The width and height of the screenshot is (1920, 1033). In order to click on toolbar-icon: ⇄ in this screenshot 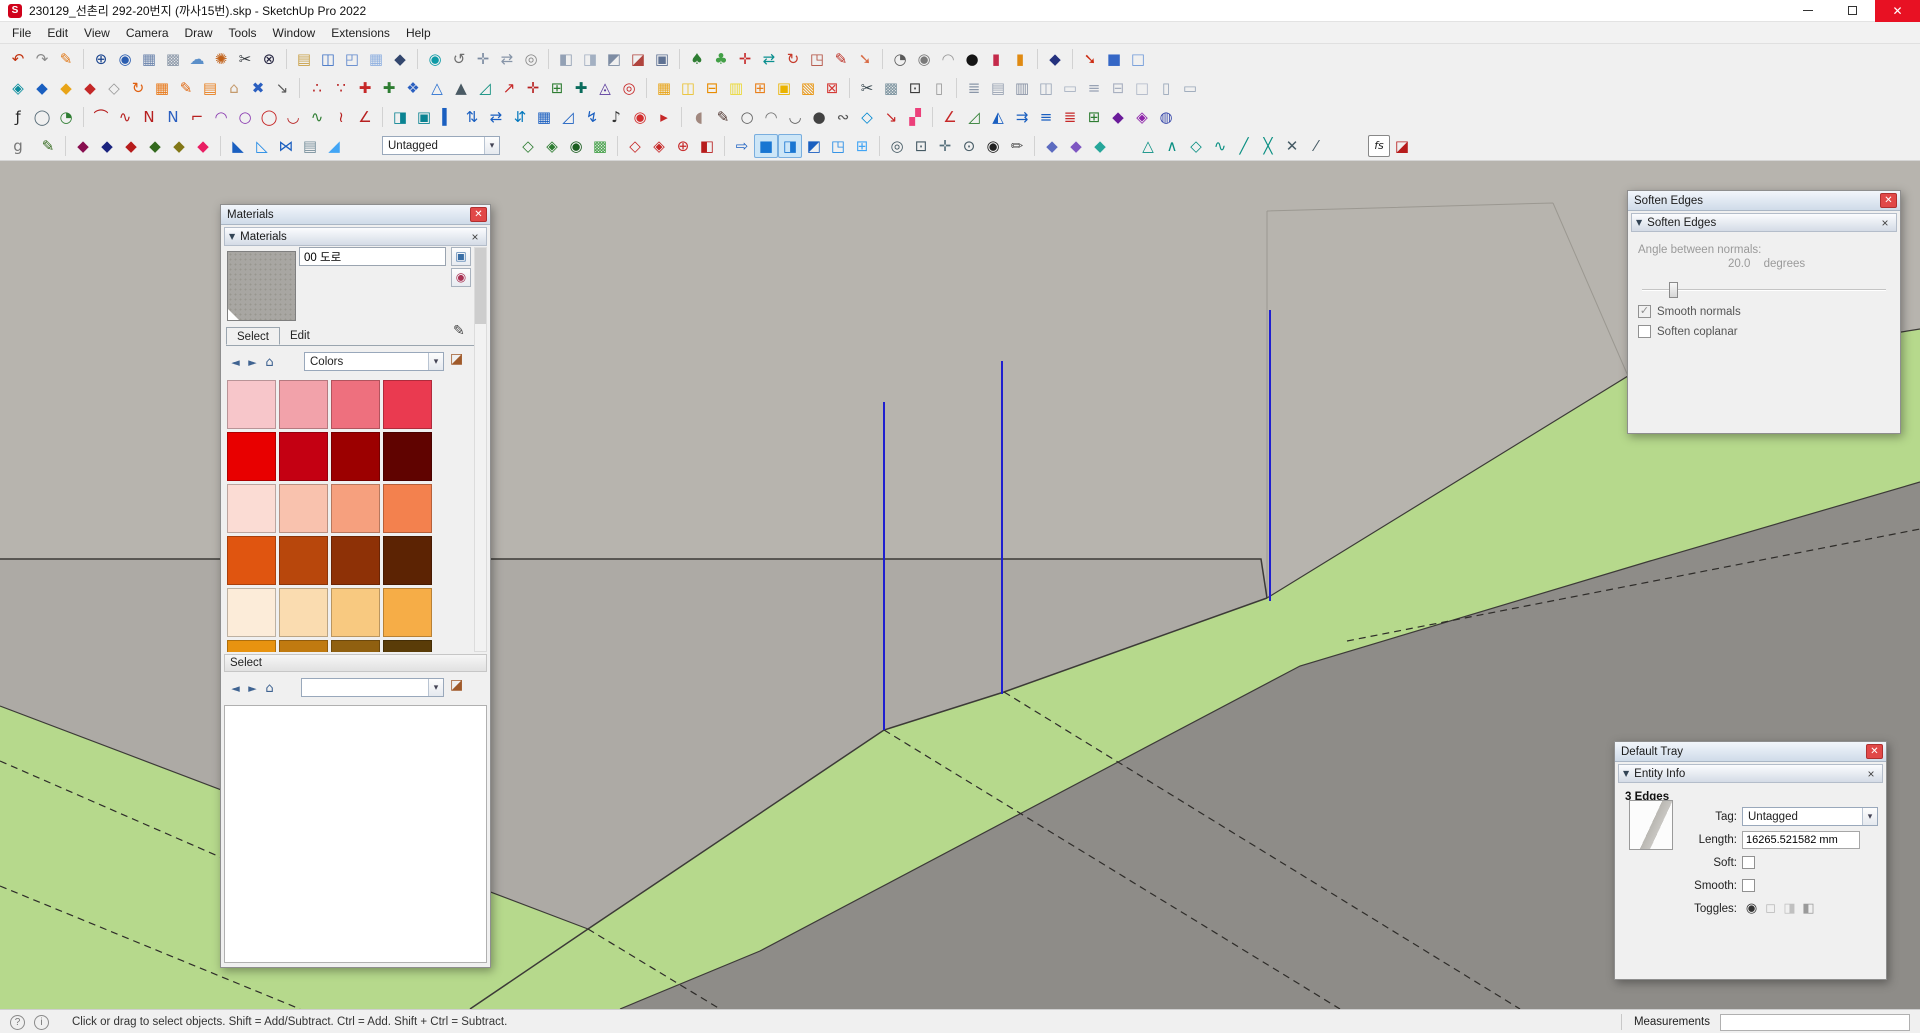, I will do `click(496, 117)`.